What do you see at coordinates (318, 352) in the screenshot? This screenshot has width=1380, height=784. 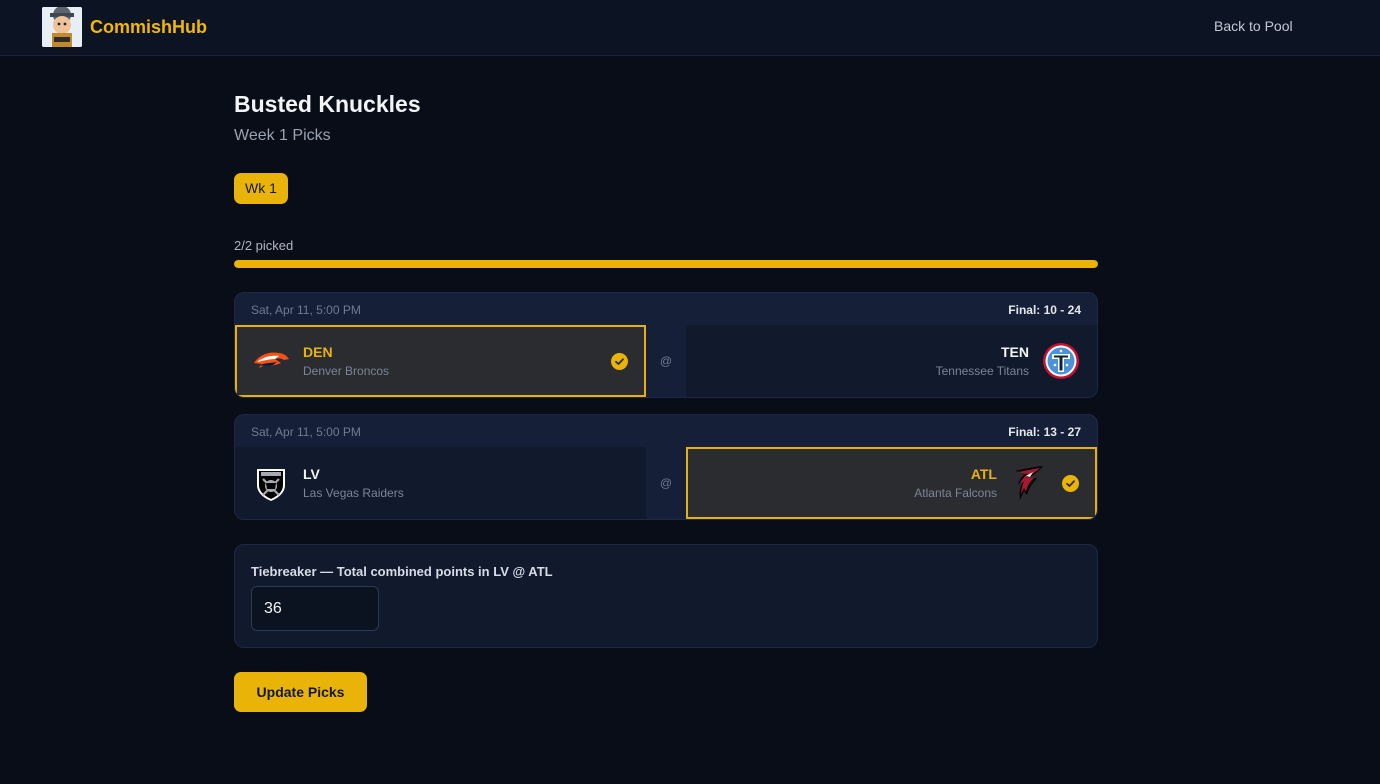 I see `team-abbr: DEN` at bounding box center [318, 352].